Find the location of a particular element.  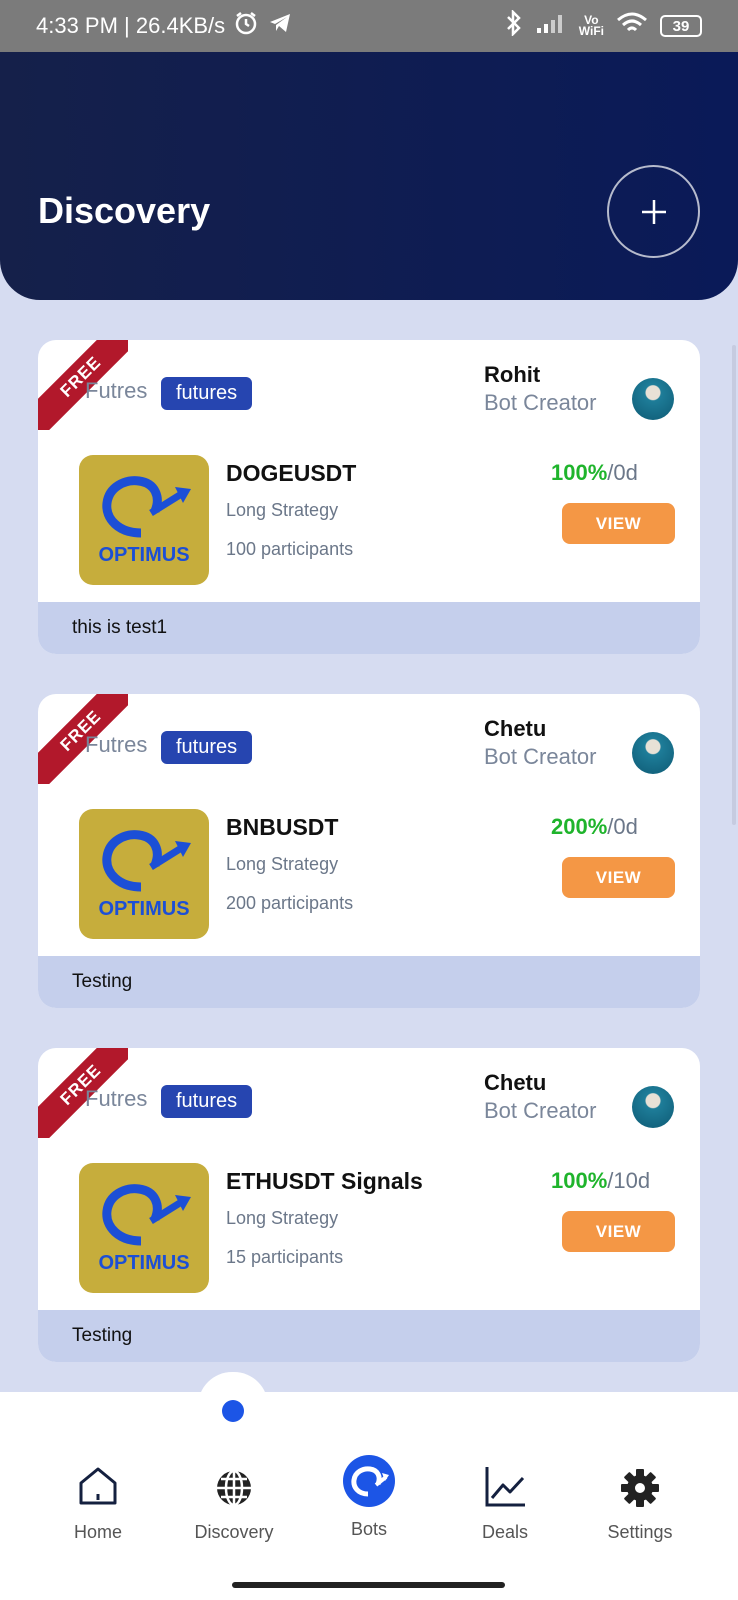

nav-label: Home is located at coordinates (97, 1532).